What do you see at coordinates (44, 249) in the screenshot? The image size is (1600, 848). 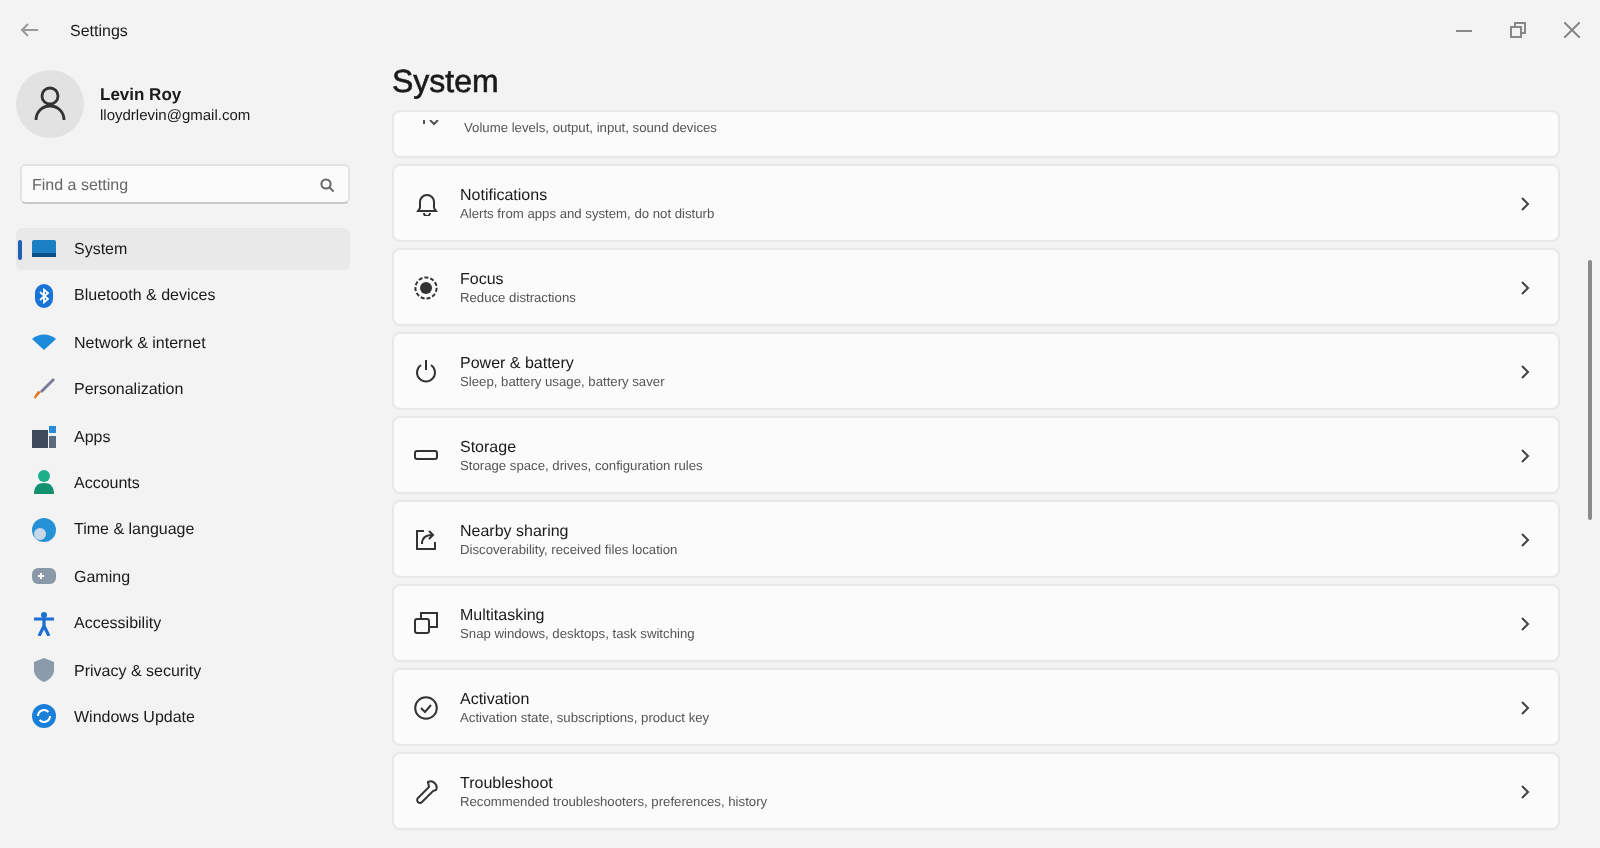 I see `monitor-icon` at bounding box center [44, 249].